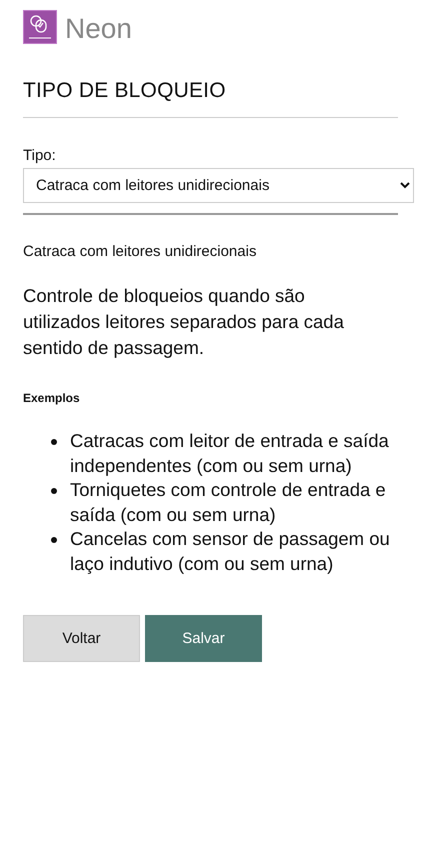 This screenshot has height=866, width=421. I want to click on example-item: Cancelas com sensor de passagem ou laço indutivo (com ou sem urna), so click(230, 551).